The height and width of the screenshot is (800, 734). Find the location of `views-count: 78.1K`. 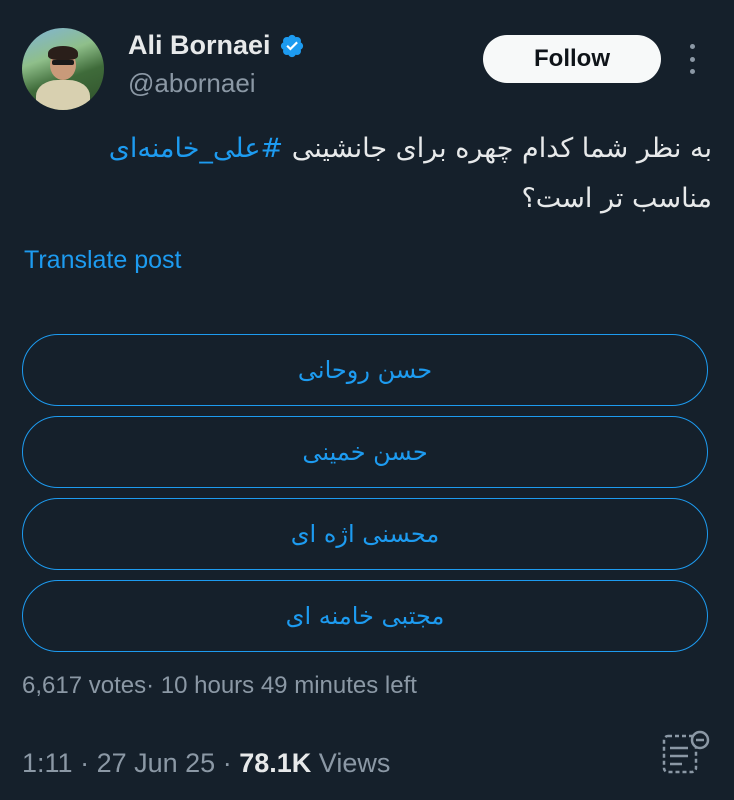

views-count: 78.1K is located at coordinates (275, 763).